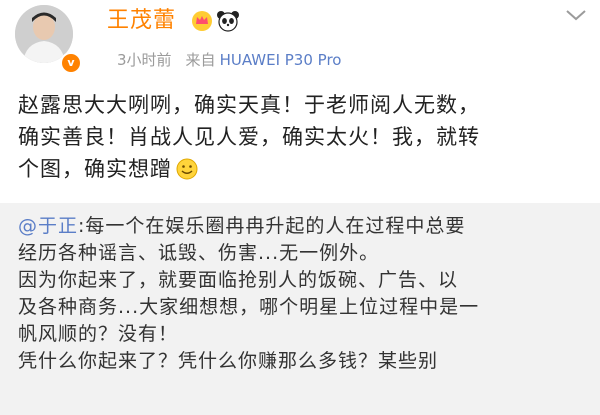  I want to click on quote-line: 因为你起来了，就要面临抢别人的饭碗、广告、以, so click(238, 280).